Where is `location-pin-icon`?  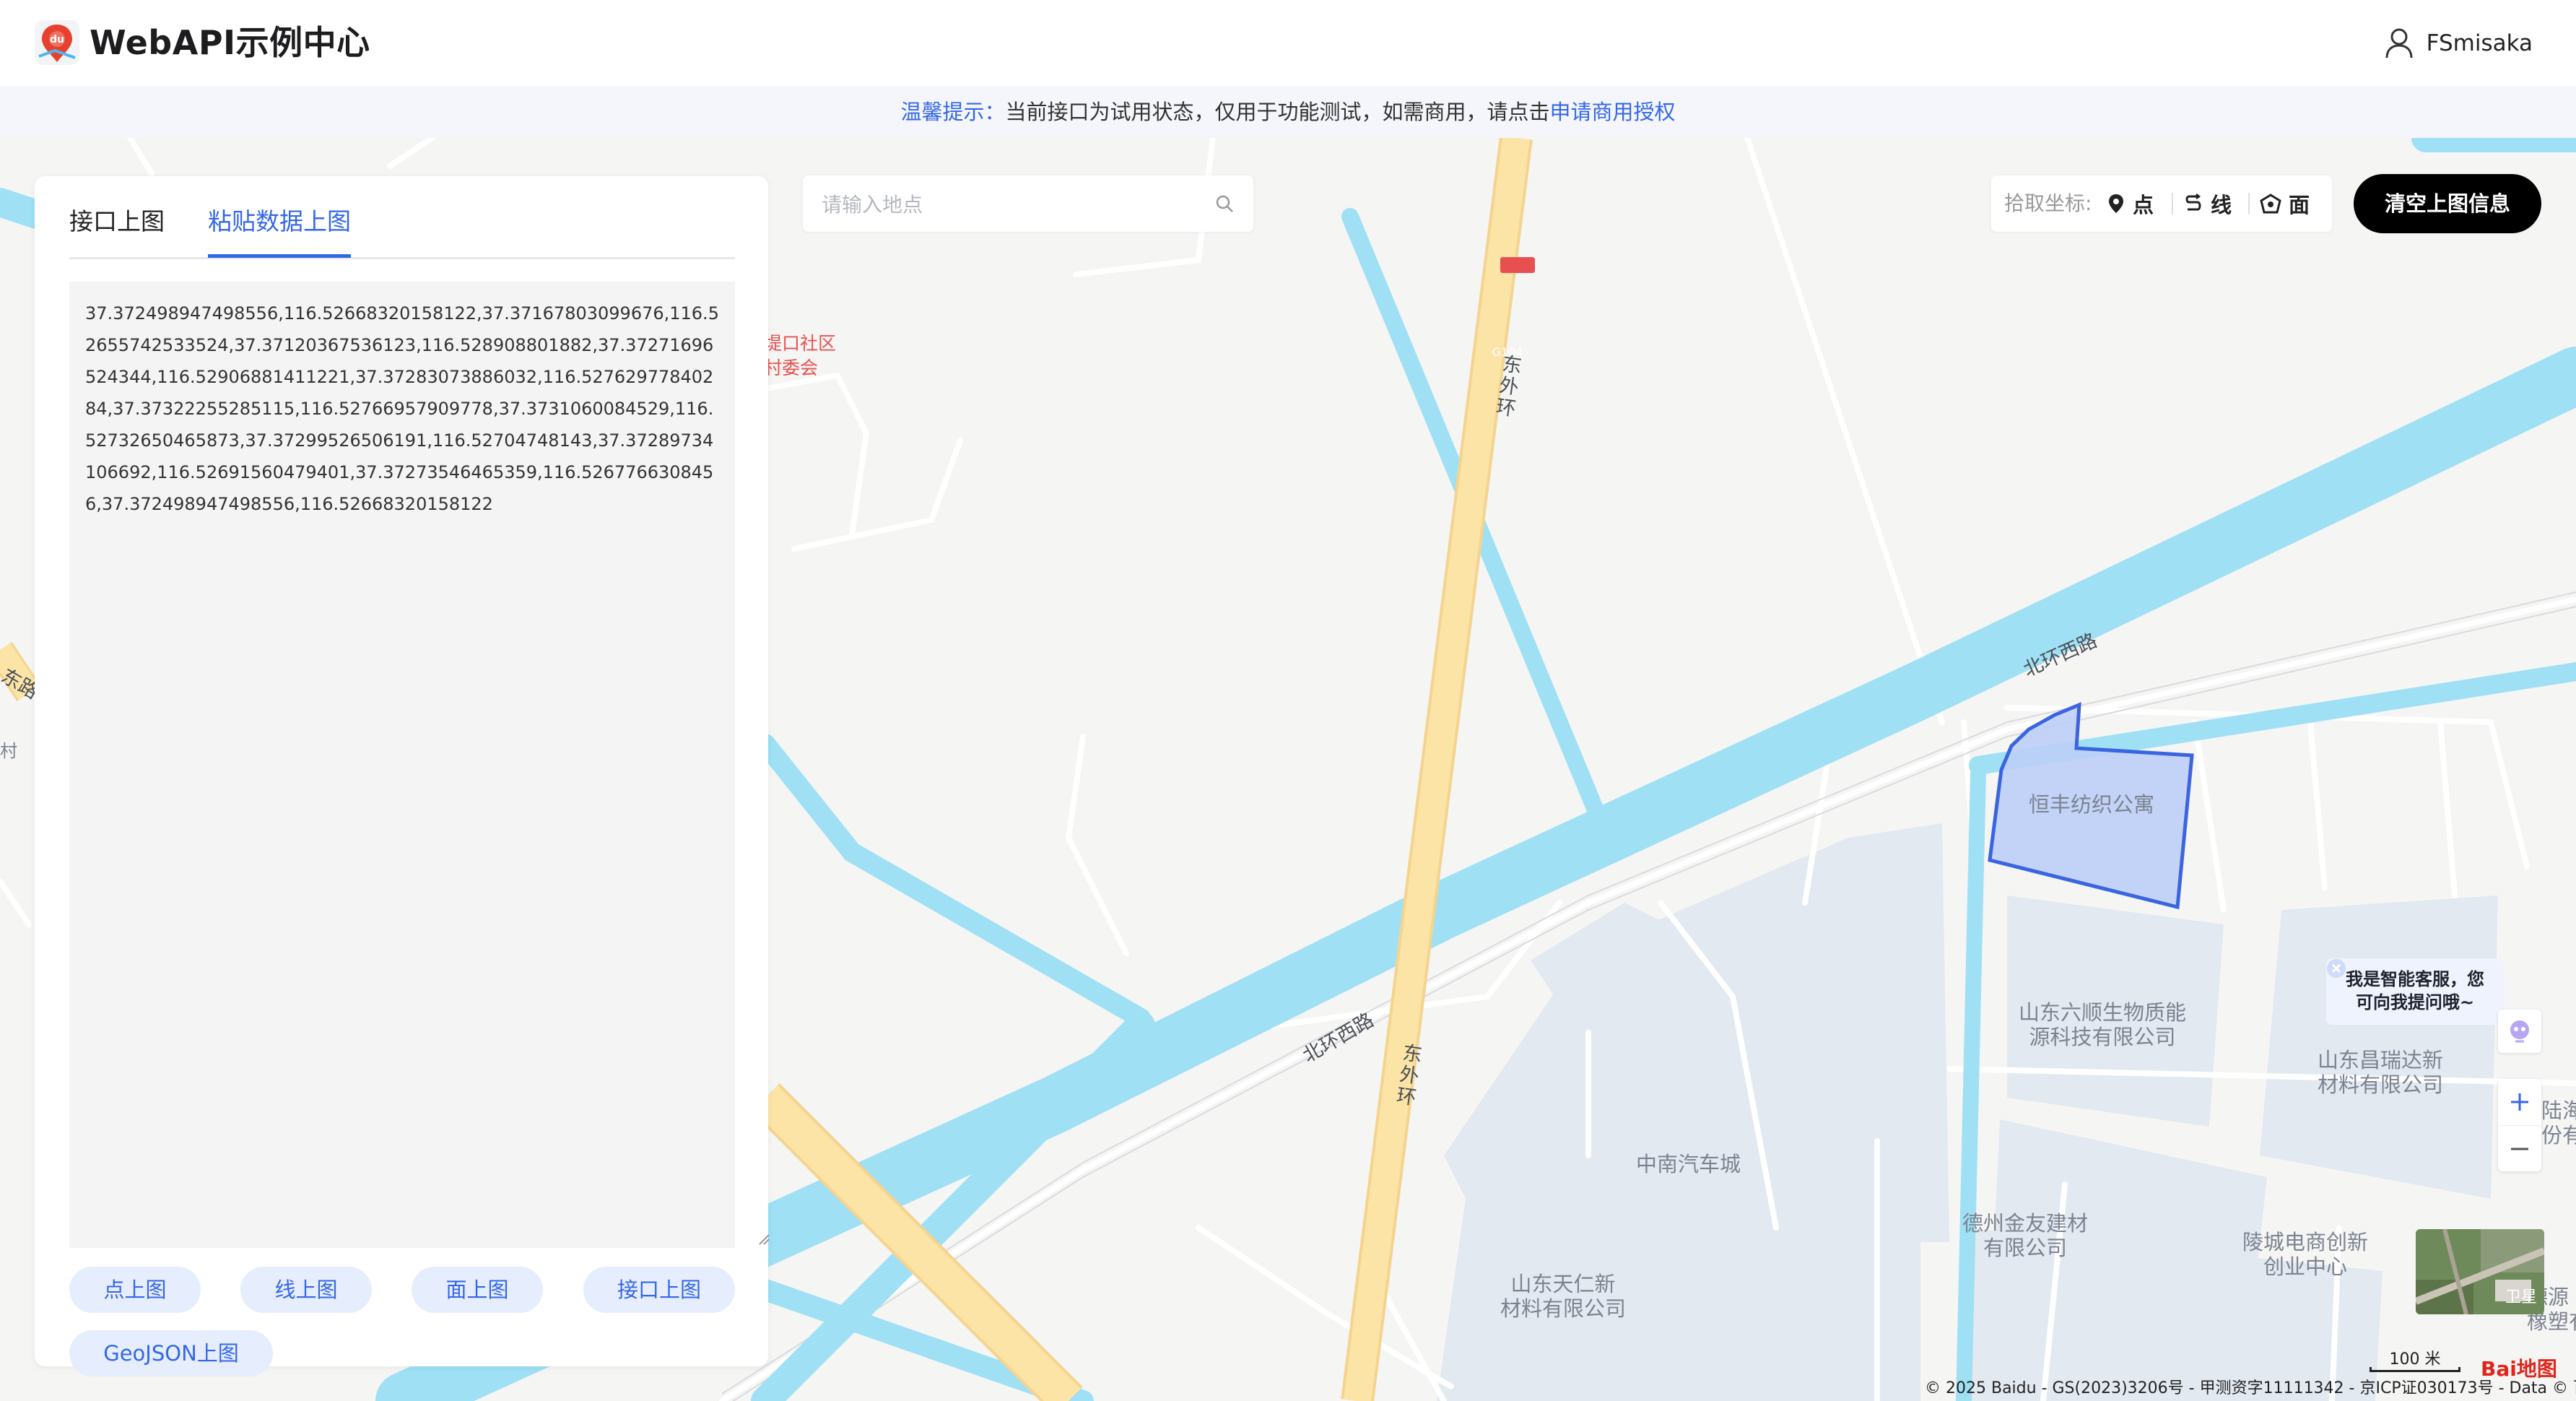
location-pin-icon is located at coordinates (2116, 203).